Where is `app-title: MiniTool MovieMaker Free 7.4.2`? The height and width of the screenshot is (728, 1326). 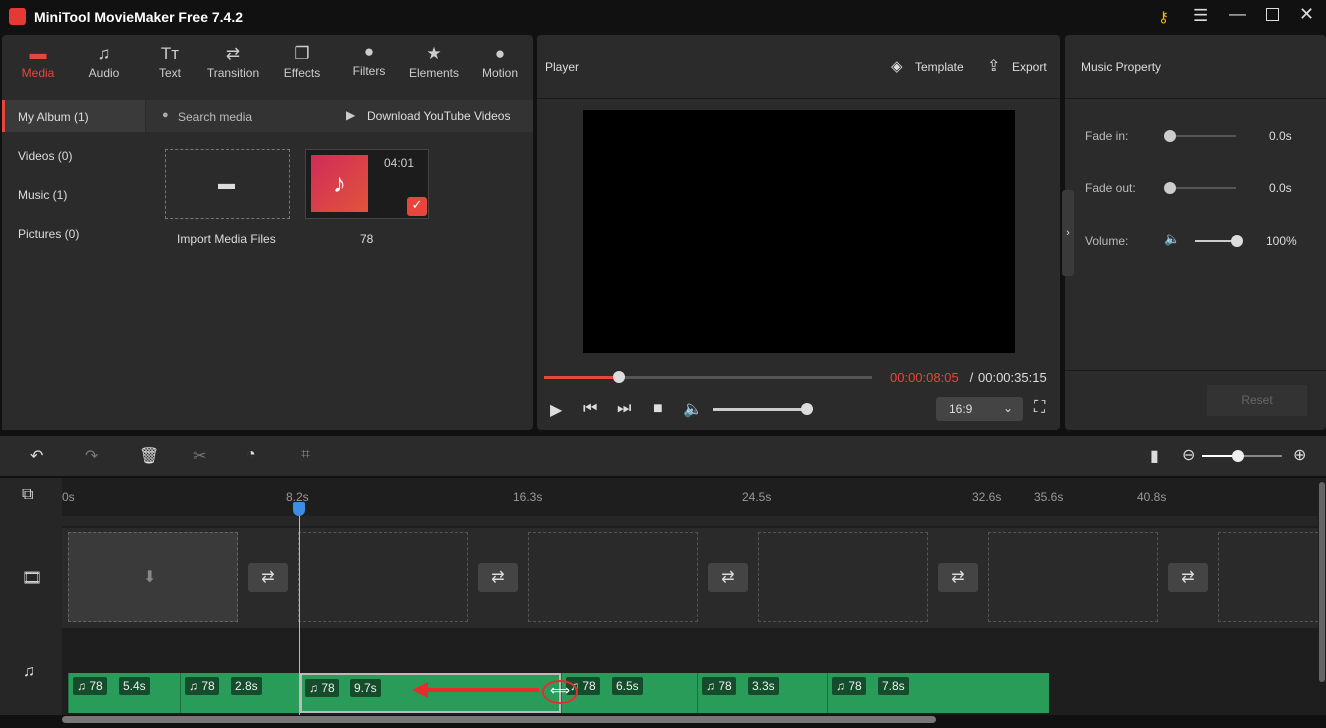 app-title: MiniTool MovieMaker Free 7.4.2 is located at coordinates (139, 17).